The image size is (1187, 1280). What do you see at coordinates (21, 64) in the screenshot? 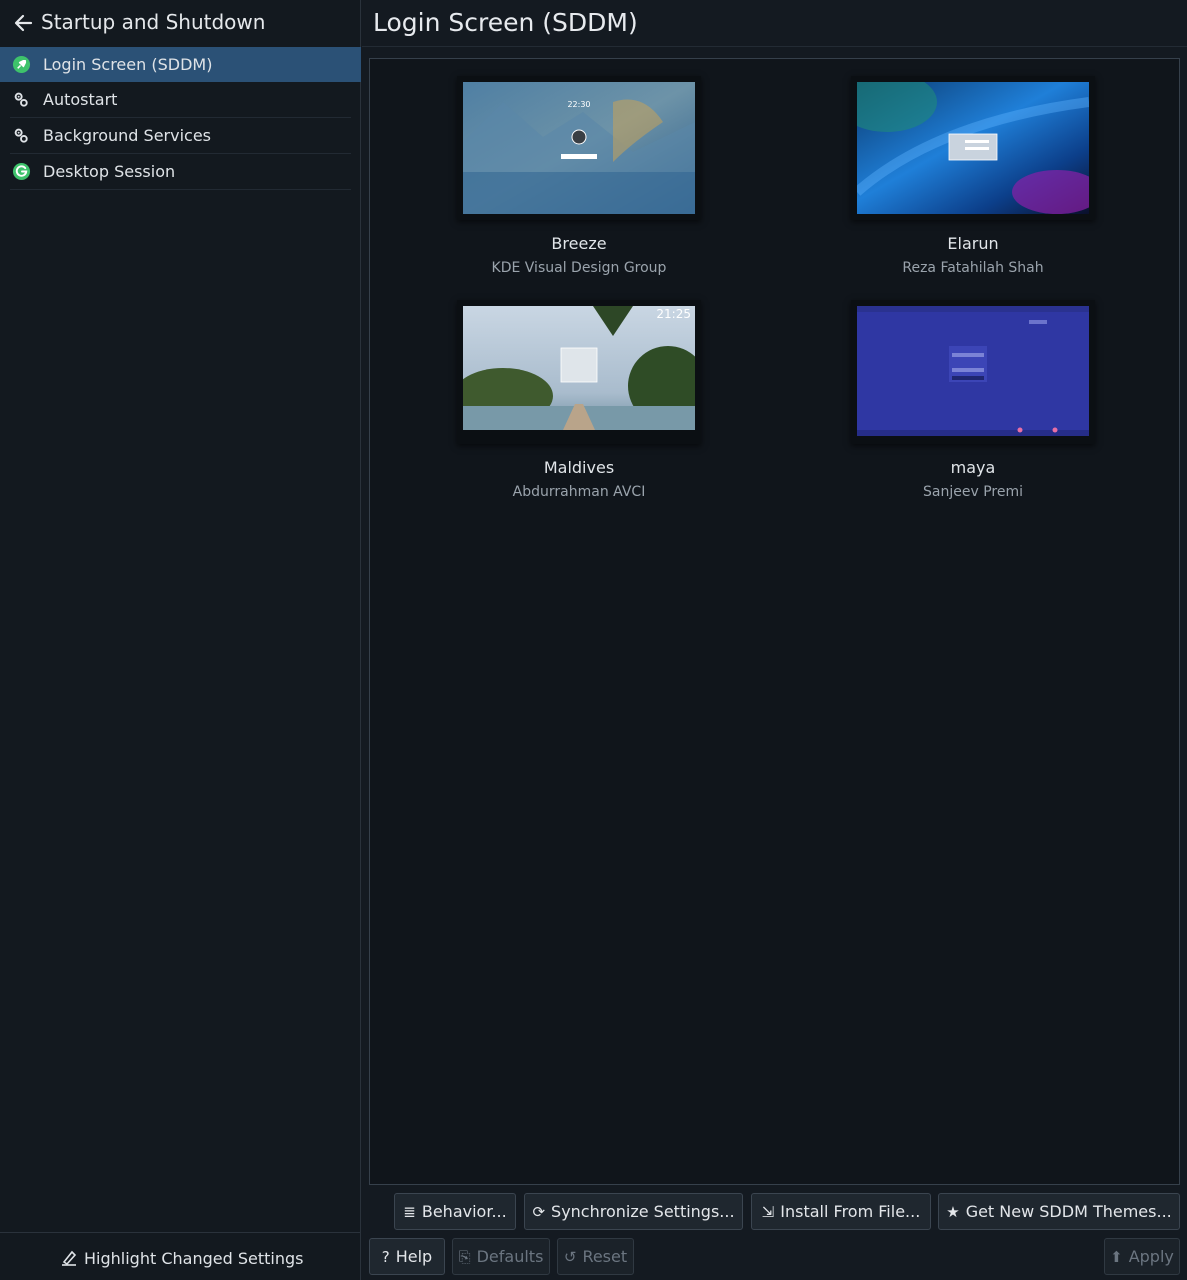
I see `sddm-icon` at bounding box center [21, 64].